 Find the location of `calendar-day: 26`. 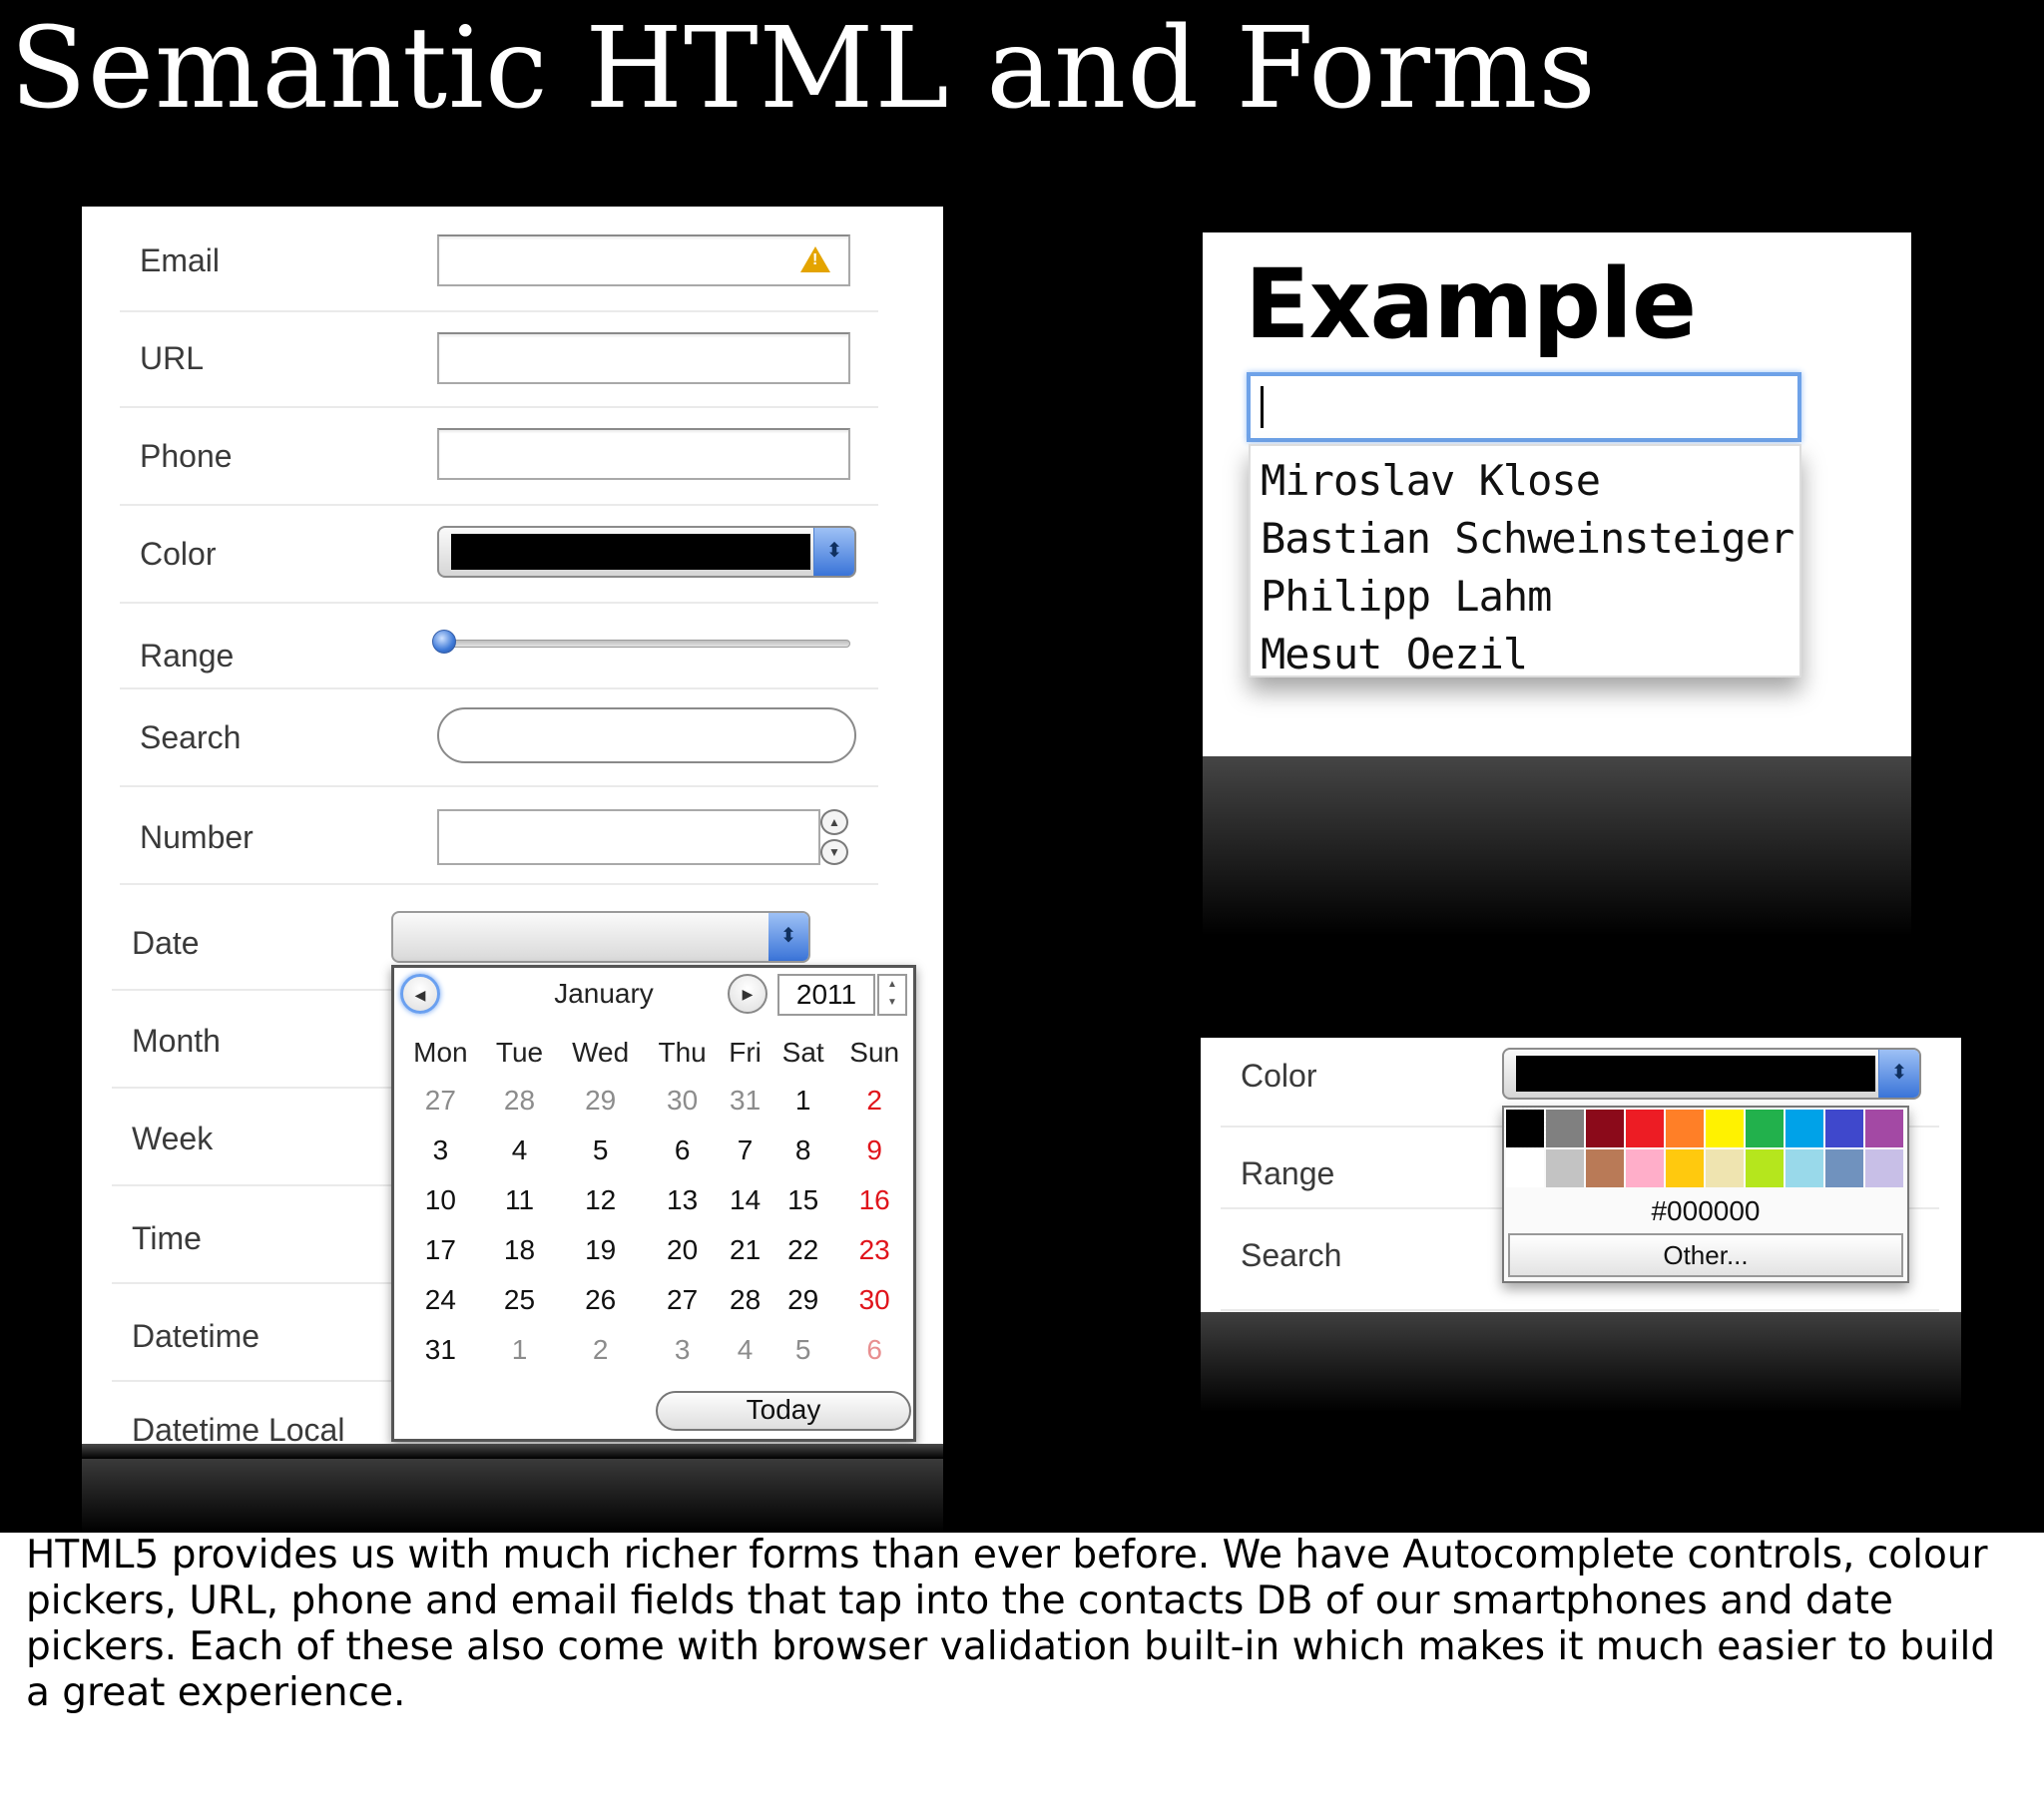

calendar-day: 26 is located at coordinates (600, 1300).